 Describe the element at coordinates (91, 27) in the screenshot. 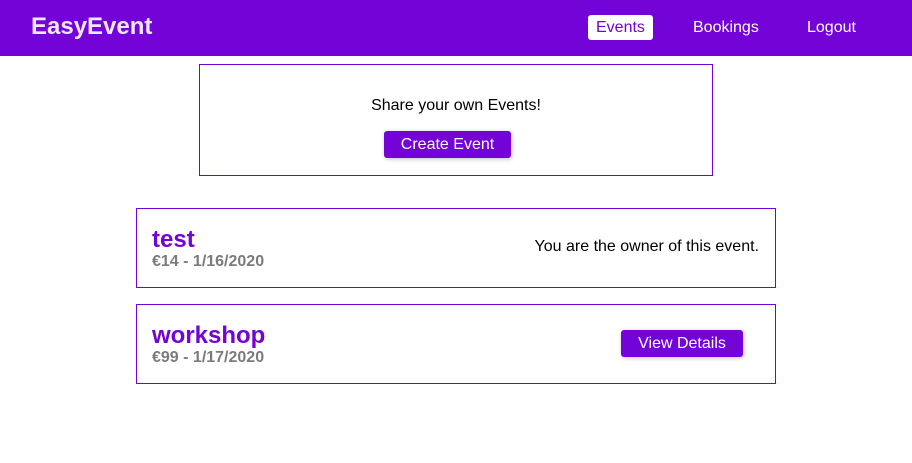

I see `app-logo: EasyEvent` at that location.